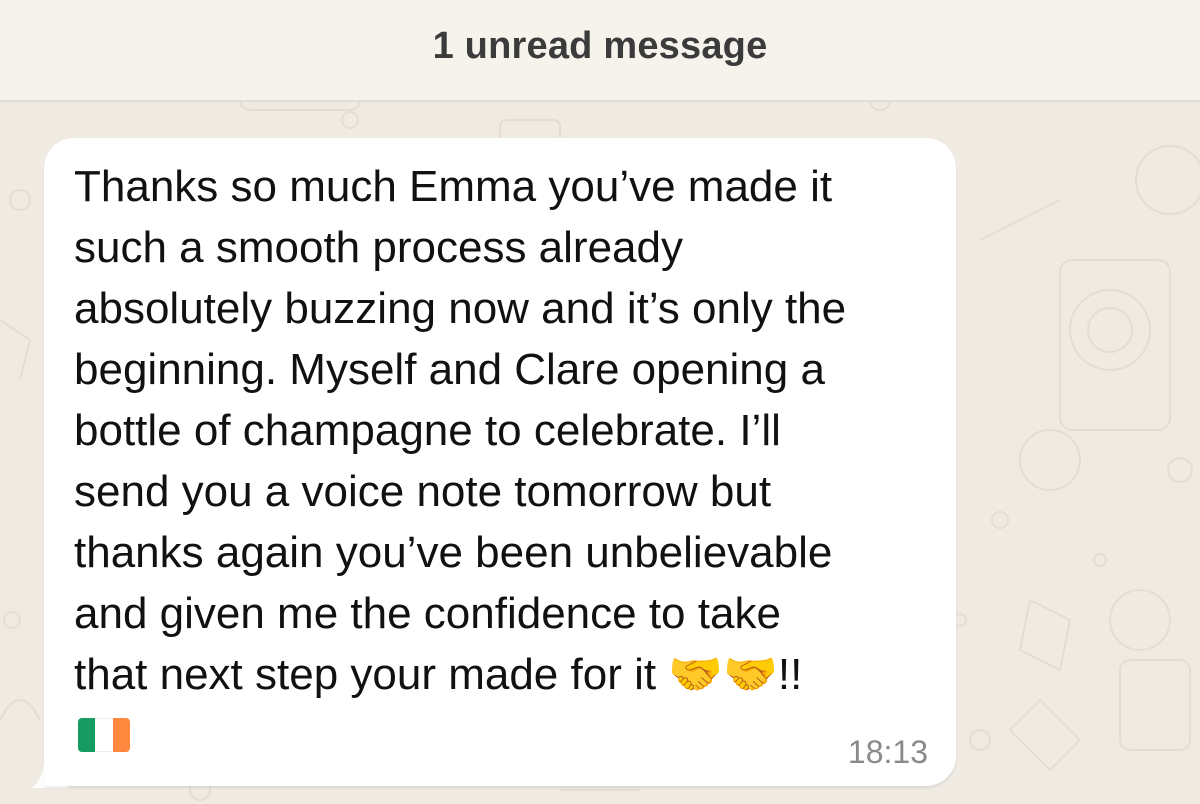 This screenshot has height=804, width=1200. Describe the element at coordinates (887, 752) in the screenshot. I see `message-timestamp: 18:13` at that location.